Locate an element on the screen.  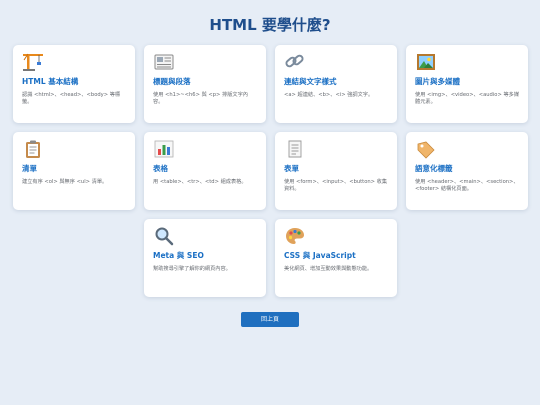
card-title: 語意化標籤 is located at coordinates (434, 168).